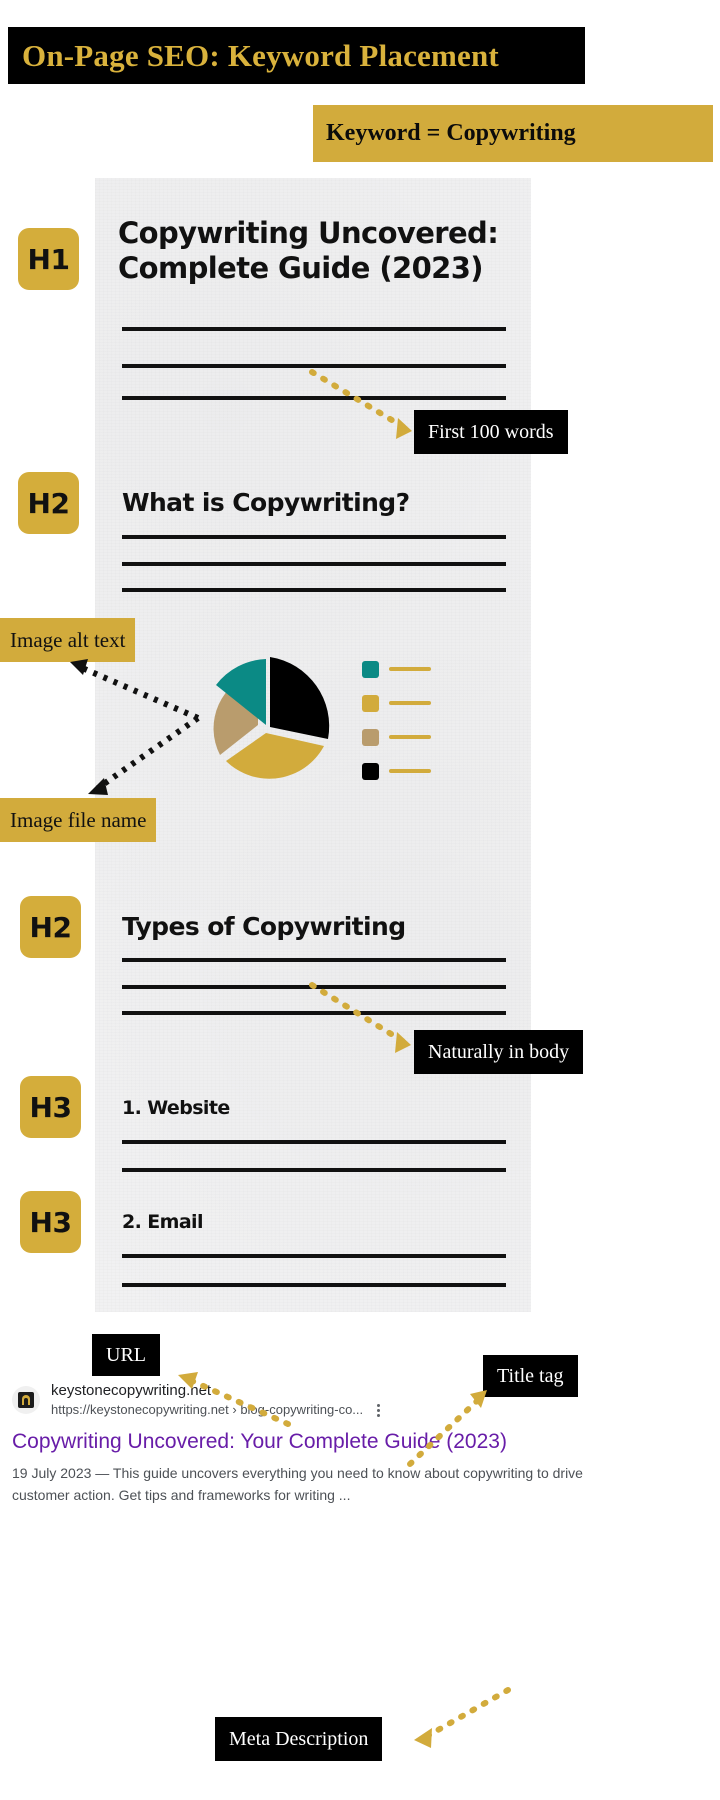 The height and width of the screenshot is (1800, 720). I want to click on page-title-text: On-Page SEO: Keyword Placement, so click(260, 55).